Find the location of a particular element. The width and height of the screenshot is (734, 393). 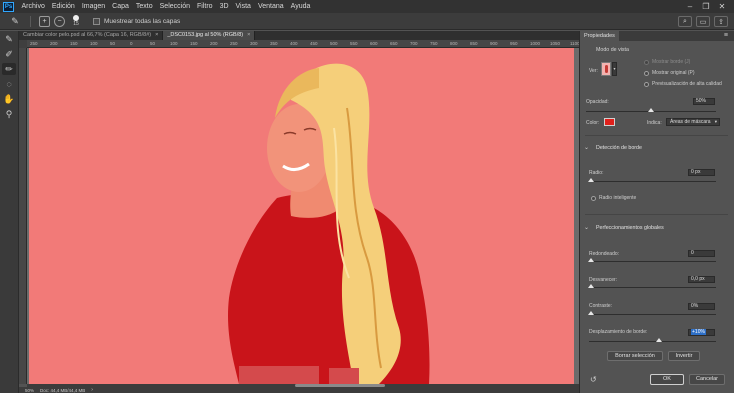

overlay-color-swatch is located at coordinates (609, 122).